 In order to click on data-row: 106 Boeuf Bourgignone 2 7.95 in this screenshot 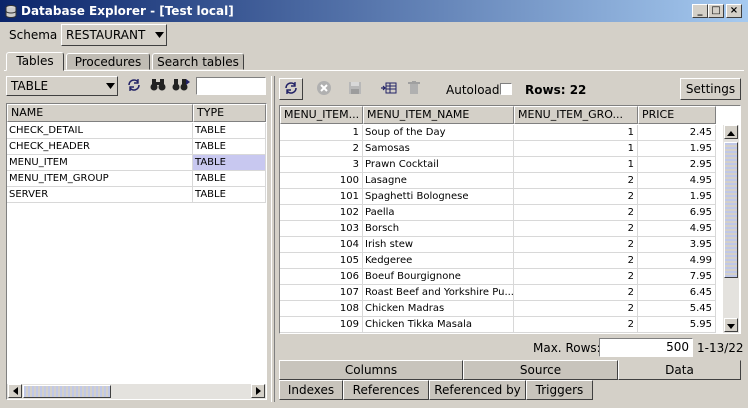, I will do `click(498, 277)`.